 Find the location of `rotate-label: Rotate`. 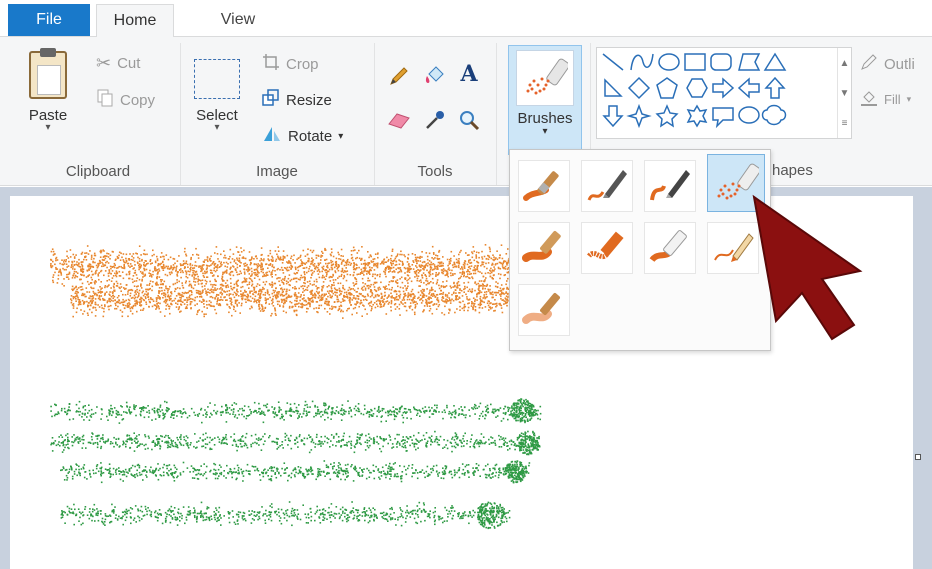

rotate-label: Rotate is located at coordinates (310, 136).